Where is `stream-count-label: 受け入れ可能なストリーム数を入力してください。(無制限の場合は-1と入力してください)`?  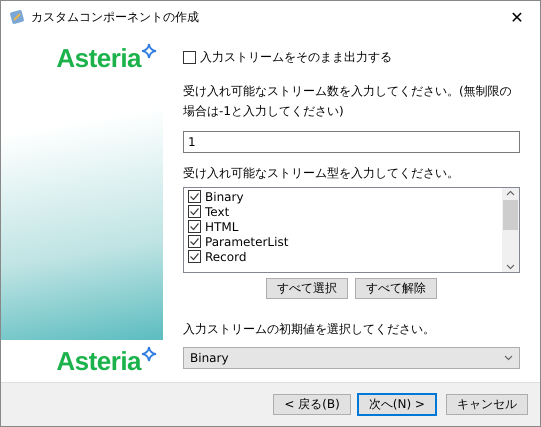
stream-count-label: 受け入れ可能なストリーム数を入力してください。(無制限の場合は-1と入力してください) is located at coordinates (348, 101).